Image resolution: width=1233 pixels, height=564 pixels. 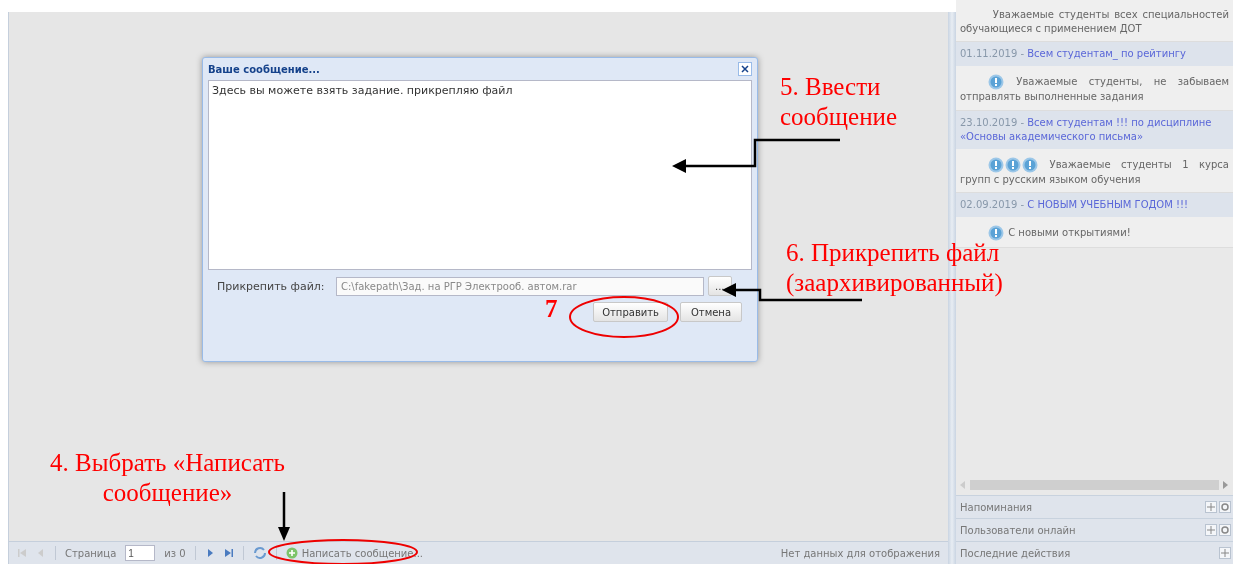 What do you see at coordinates (480, 175) in the screenshot?
I see `message-field: Здесь вы можете взять задание. прикрепляю файл` at bounding box center [480, 175].